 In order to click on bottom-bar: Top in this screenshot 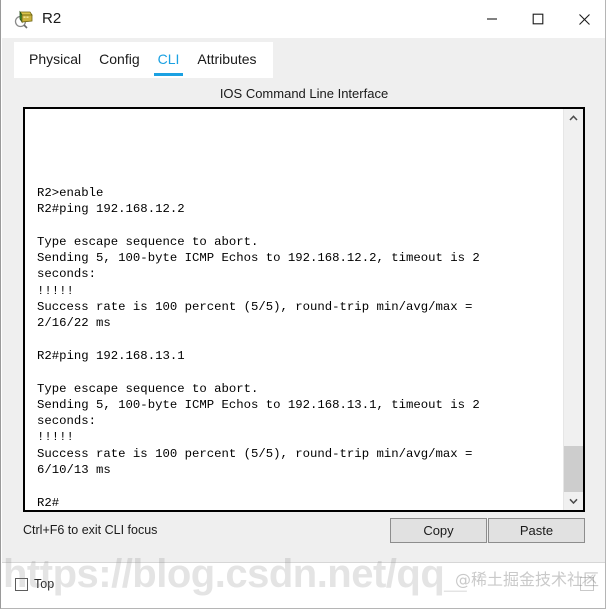, I will do `click(303, 585)`.